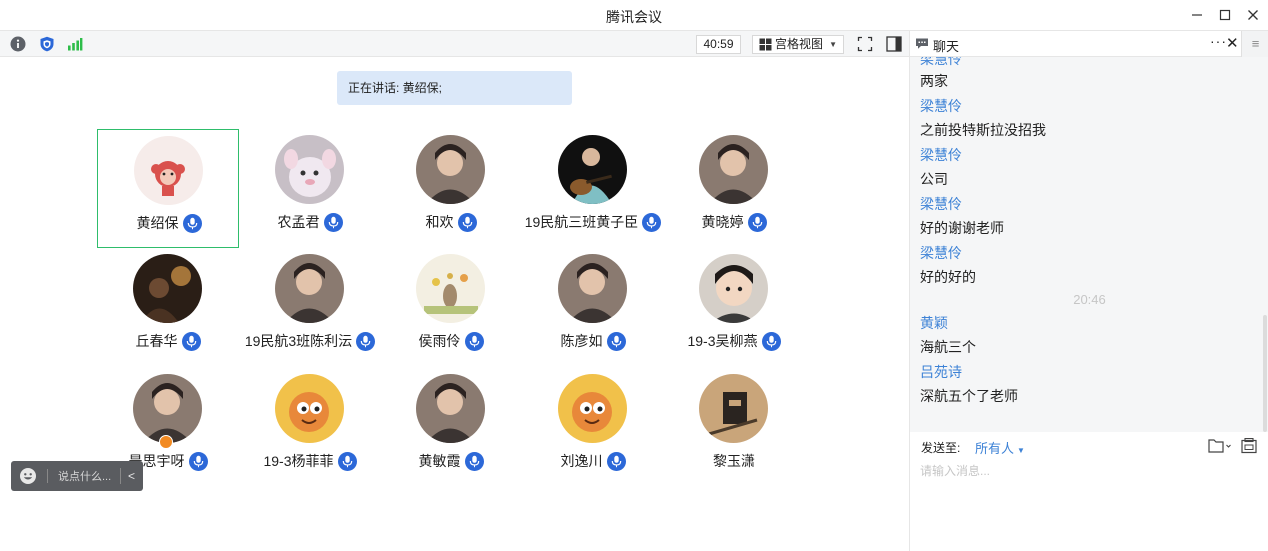 The width and height of the screenshot is (1268, 551). What do you see at coordinates (865, 44) in the screenshot?
I see `fullscreen-icon` at bounding box center [865, 44].